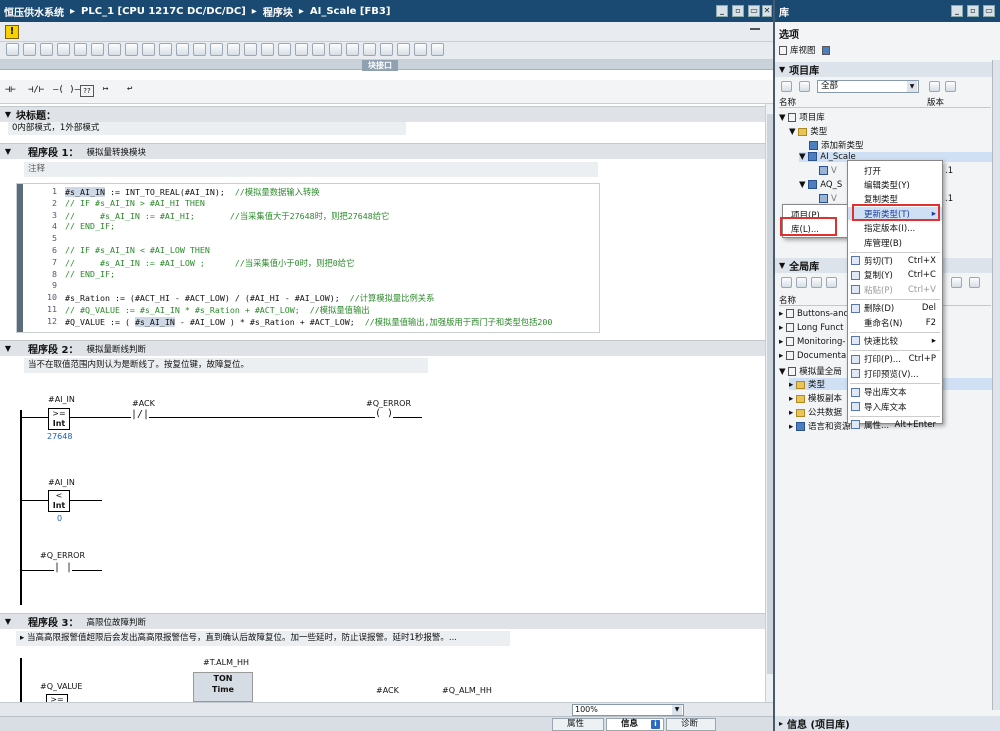 This screenshot has width=1000, height=731. I want to click on toolbar-jump-icon, so click(335, 49).